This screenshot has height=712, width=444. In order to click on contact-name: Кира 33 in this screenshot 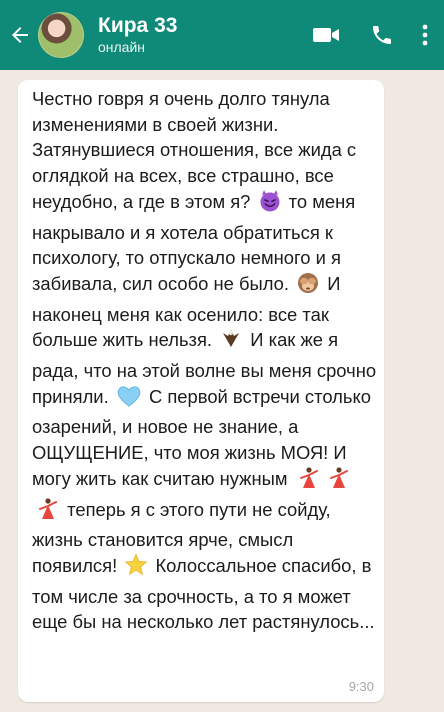, I will do `click(138, 25)`.